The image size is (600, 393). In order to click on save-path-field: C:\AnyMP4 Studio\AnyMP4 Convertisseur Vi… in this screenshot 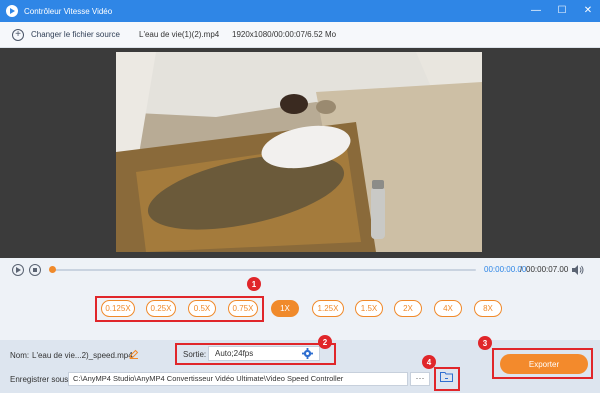, I will do `click(238, 379)`.